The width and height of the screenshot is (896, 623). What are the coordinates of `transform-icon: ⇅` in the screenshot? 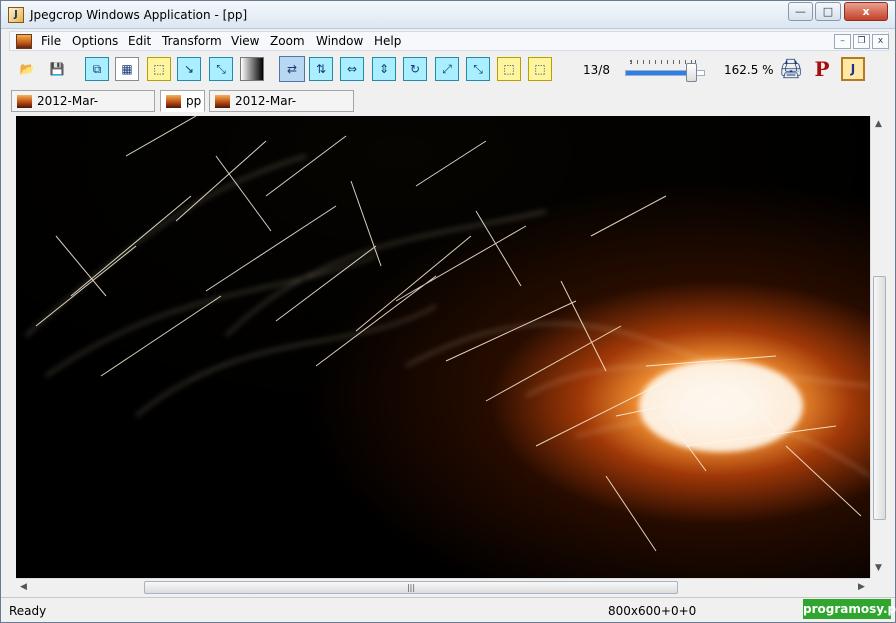 It's located at (321, 69).